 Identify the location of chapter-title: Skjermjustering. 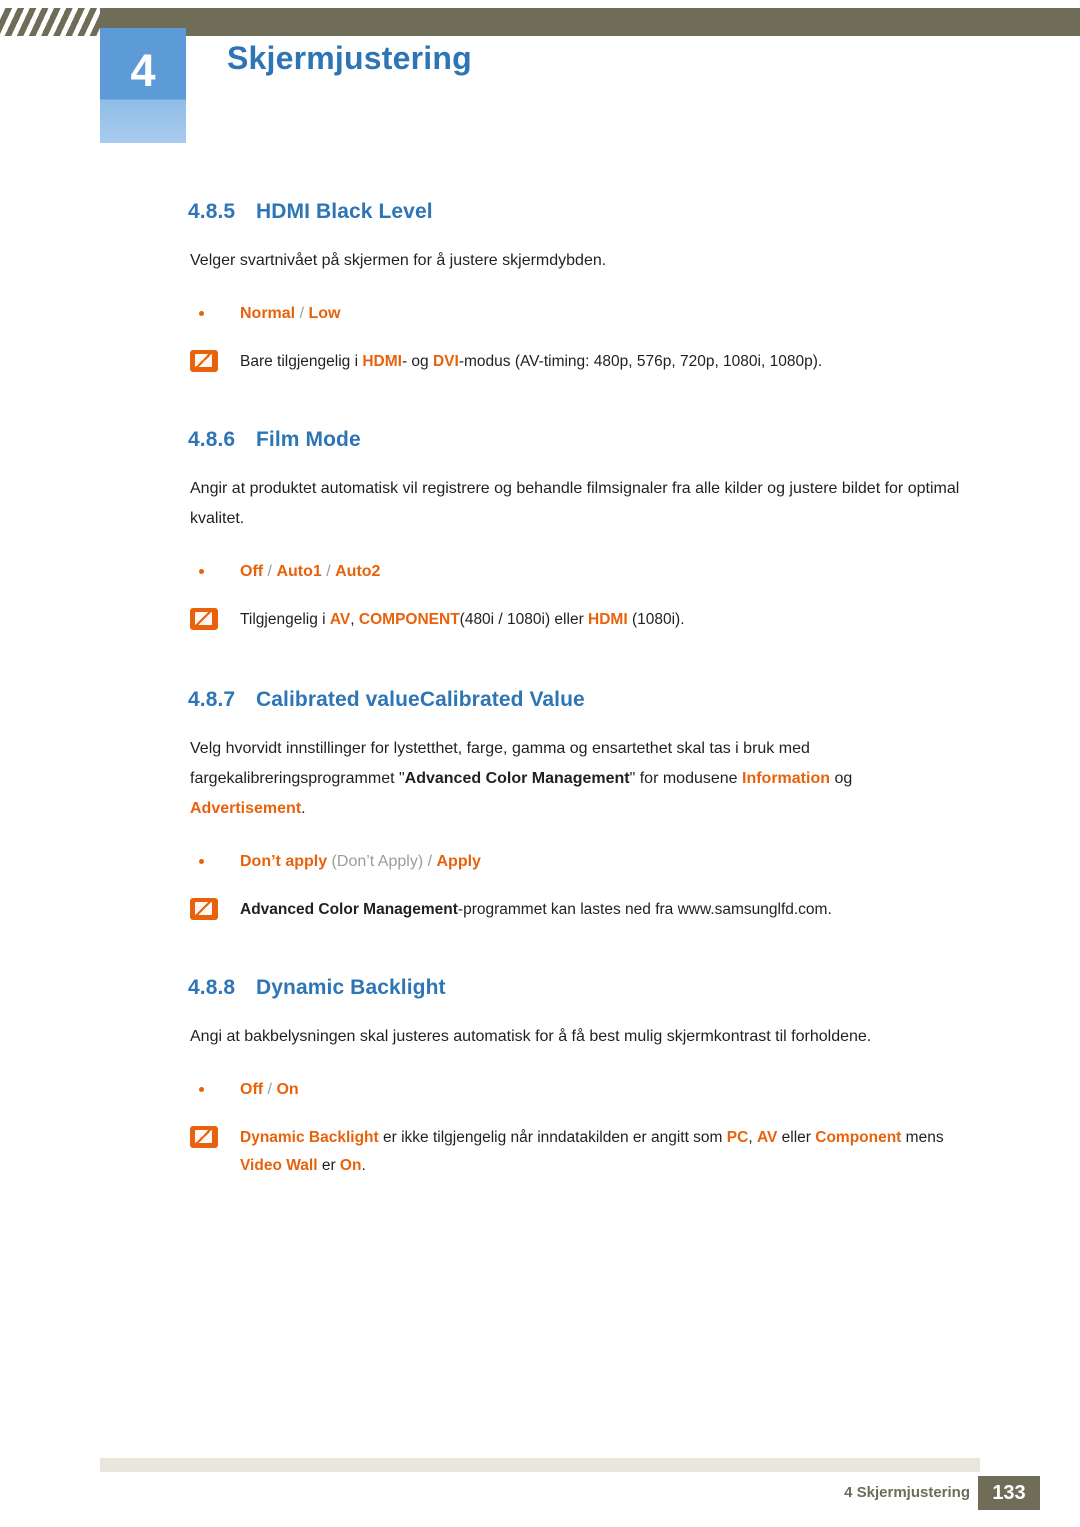
(349, 58).